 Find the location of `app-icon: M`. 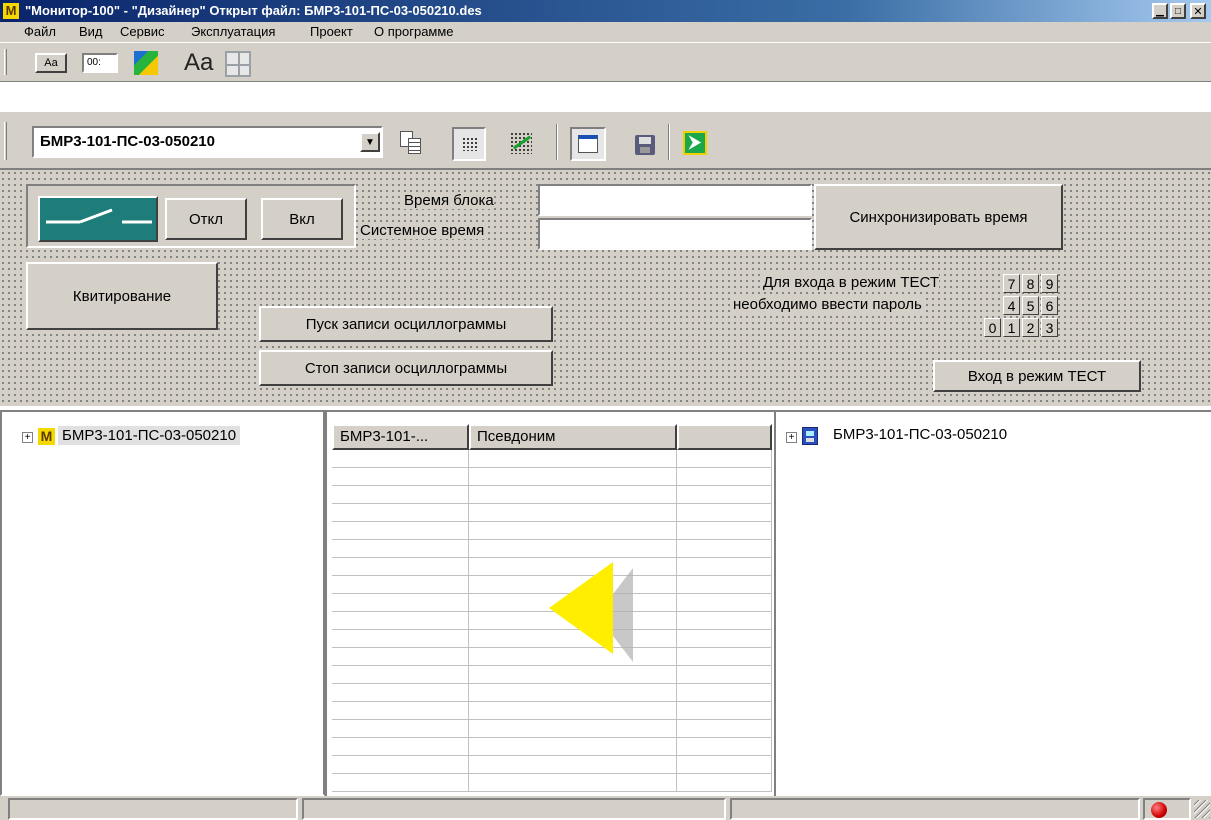

app-icon: M is located at coordinates (11, 11).